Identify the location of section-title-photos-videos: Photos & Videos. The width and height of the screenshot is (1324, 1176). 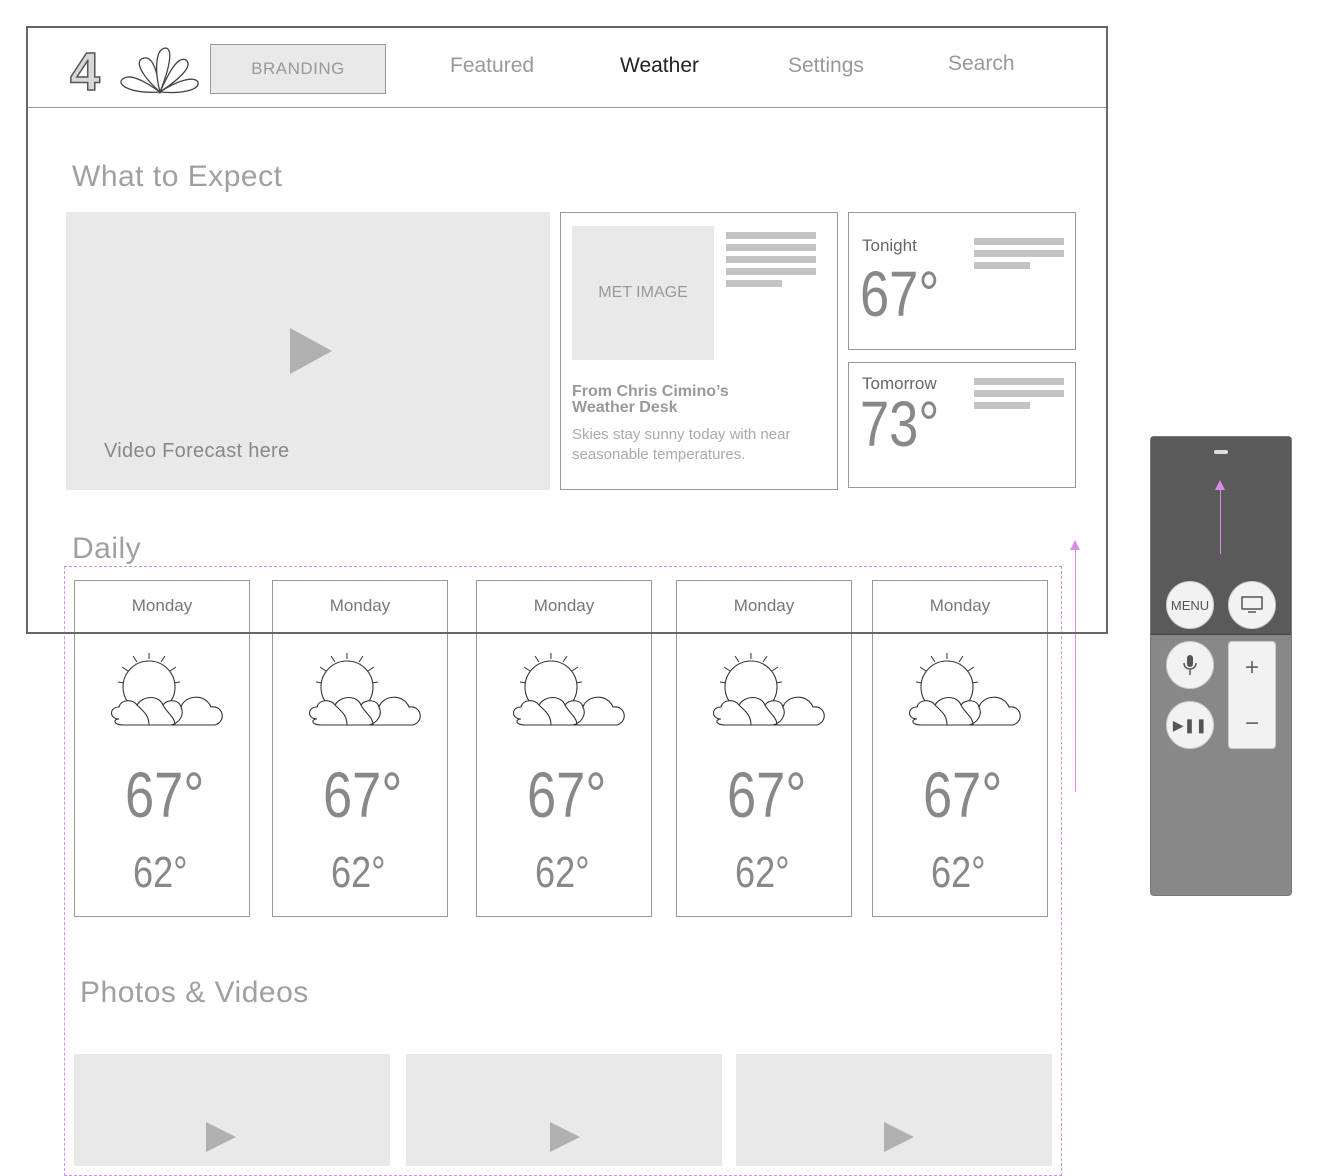
(194, 992).